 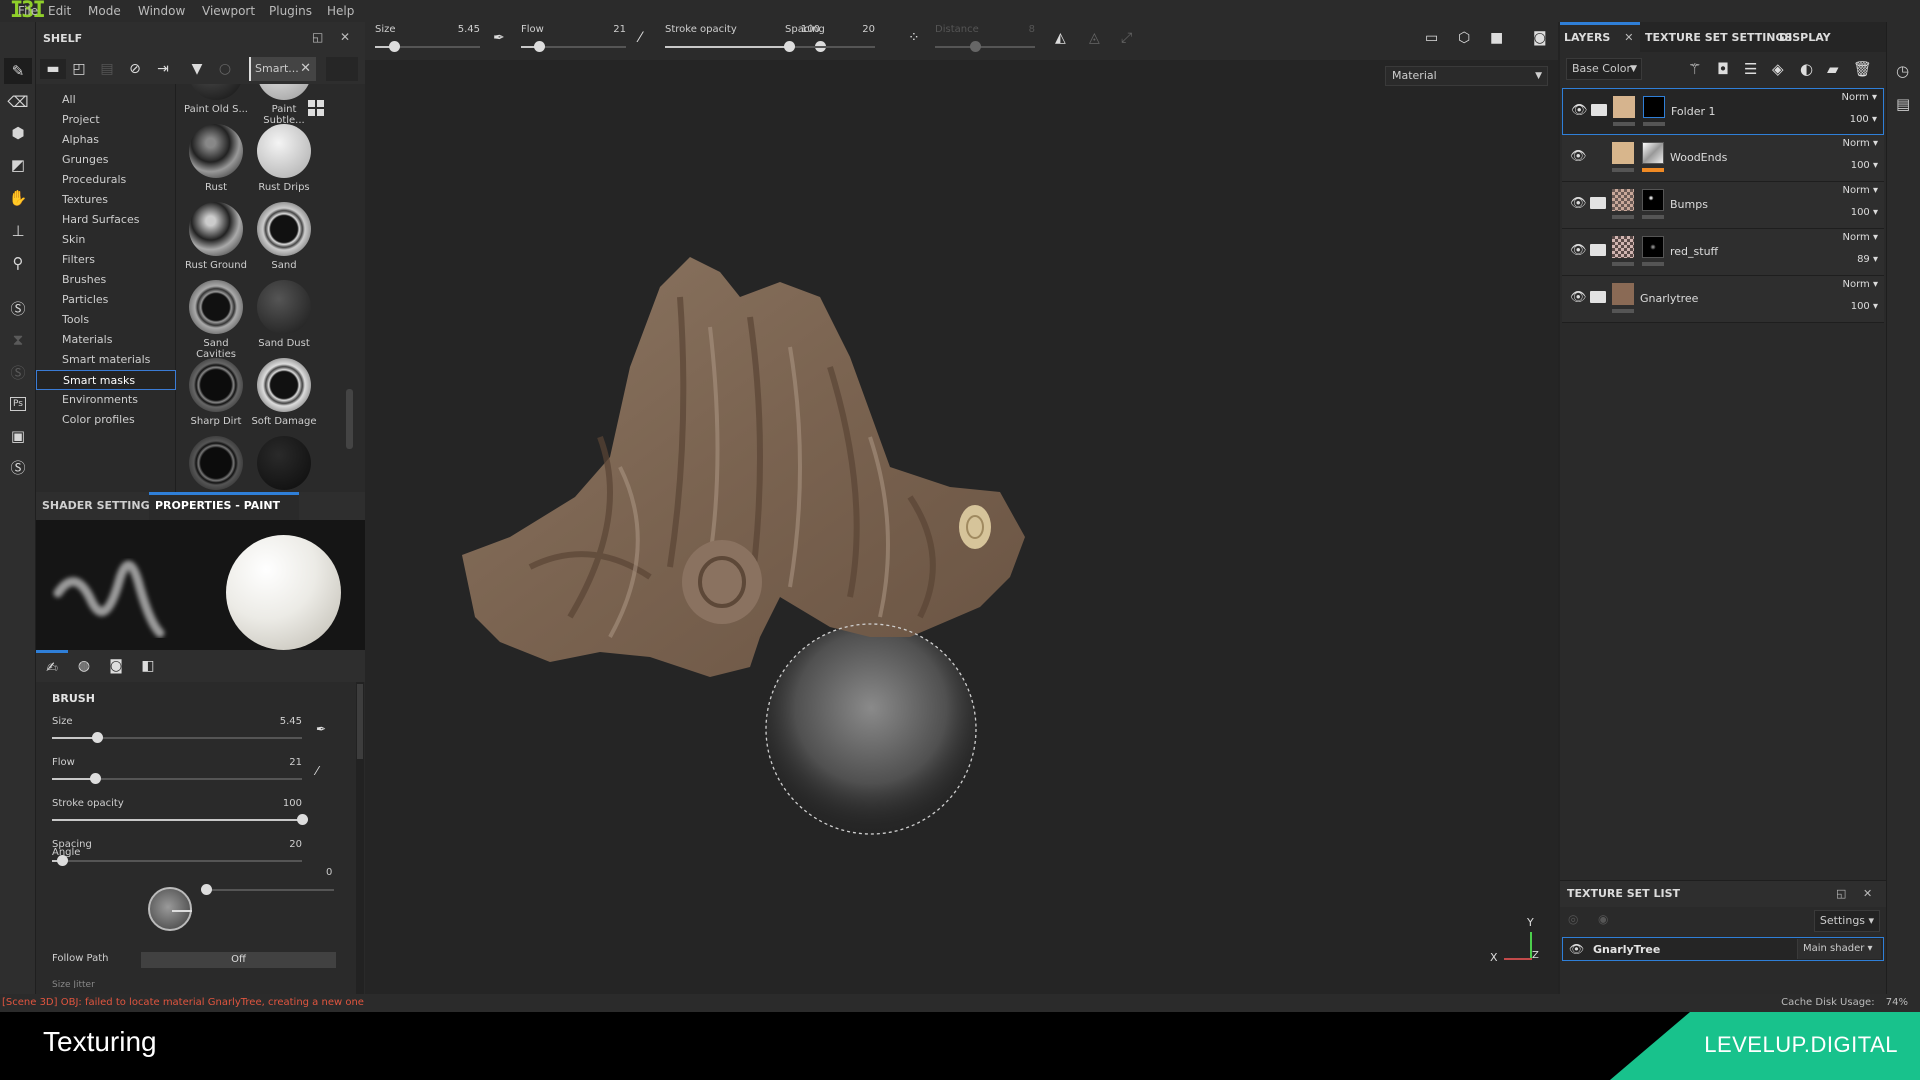 What do you see at coordinates (106, 280) in the screenshot?
I see `shelf-category-brushes: Brushes` at bounding box center [106, 280].